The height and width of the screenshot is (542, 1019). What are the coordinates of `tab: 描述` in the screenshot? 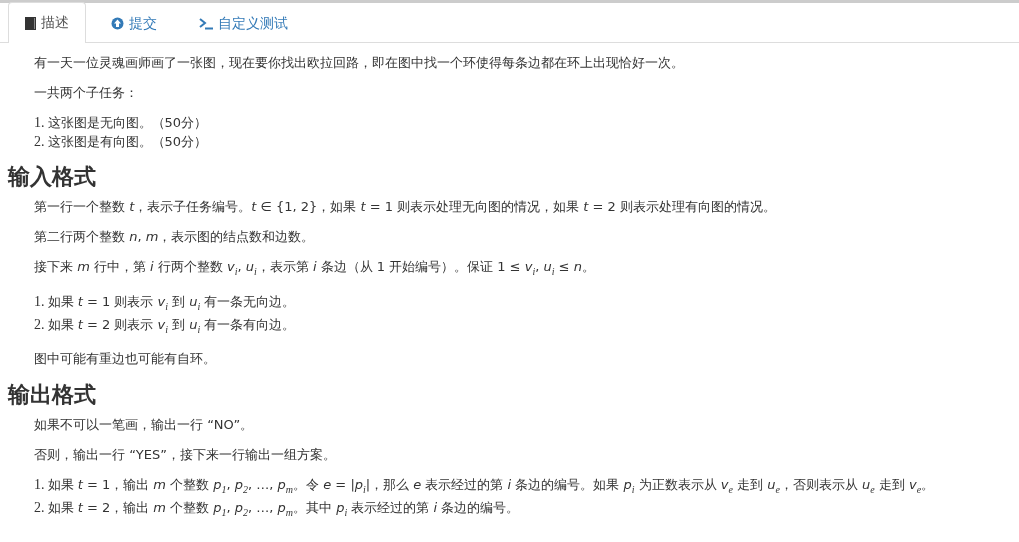 It's located at (47, 22).